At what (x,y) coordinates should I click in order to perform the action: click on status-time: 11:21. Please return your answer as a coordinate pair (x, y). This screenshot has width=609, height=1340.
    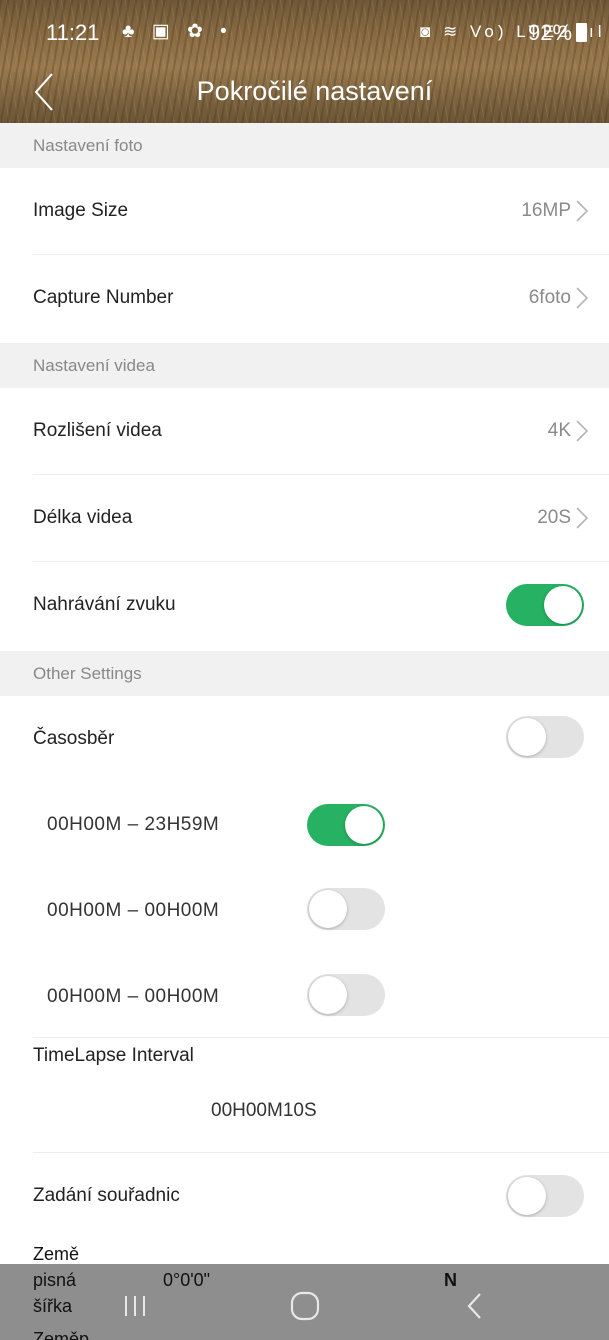
    Looking at the image, I should click on (73, 32).